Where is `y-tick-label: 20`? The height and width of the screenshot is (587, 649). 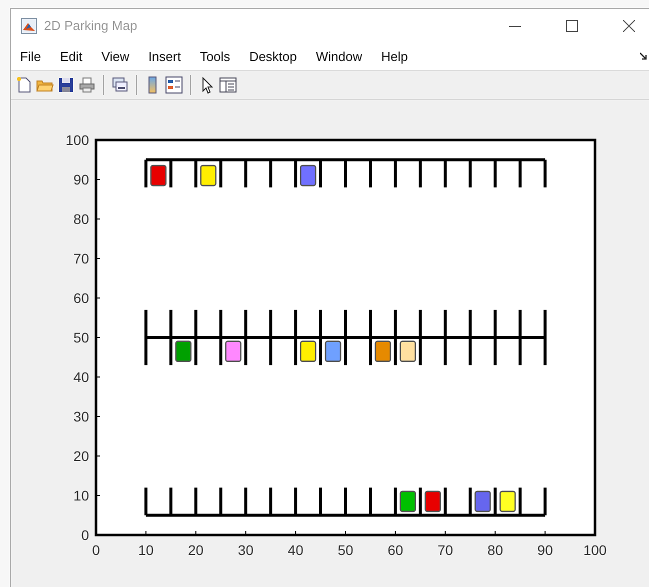
y-tick-label: 20 is located at coordinates (81, 456).